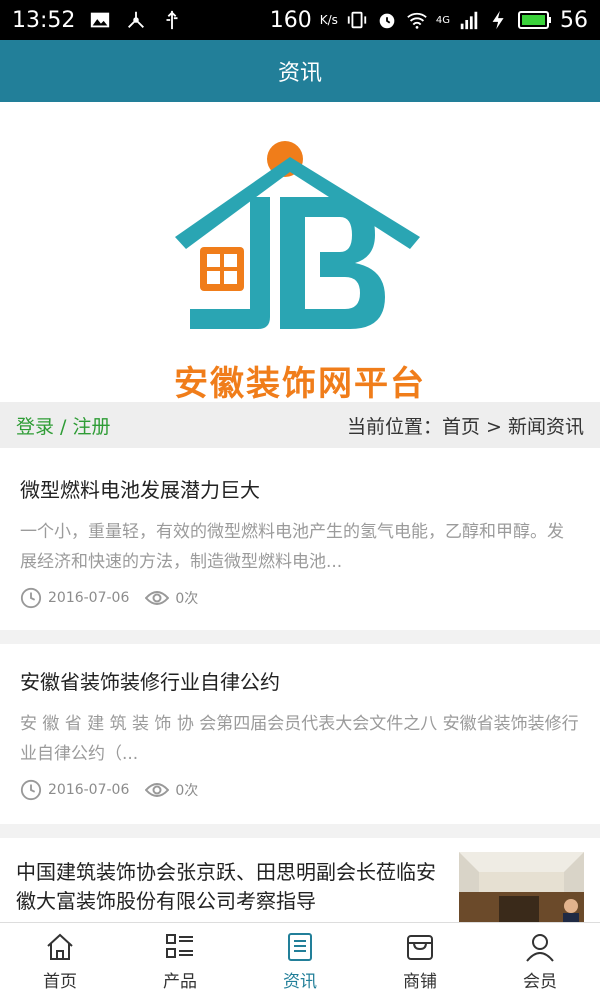 The width and height of the screenshot is (600, 1000). Describe the element at coordinates (465, 425) in the screenshot. I see `breadcrumb: 当前位置：首页 > 新闻资讯` at that location.